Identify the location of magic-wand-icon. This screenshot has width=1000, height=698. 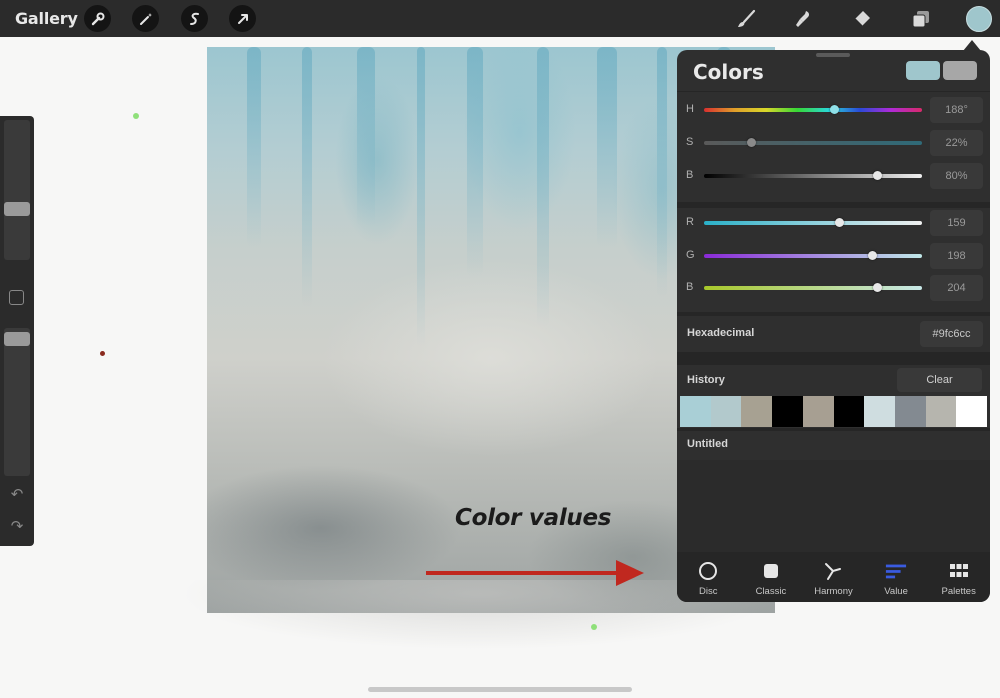
(145, 18).